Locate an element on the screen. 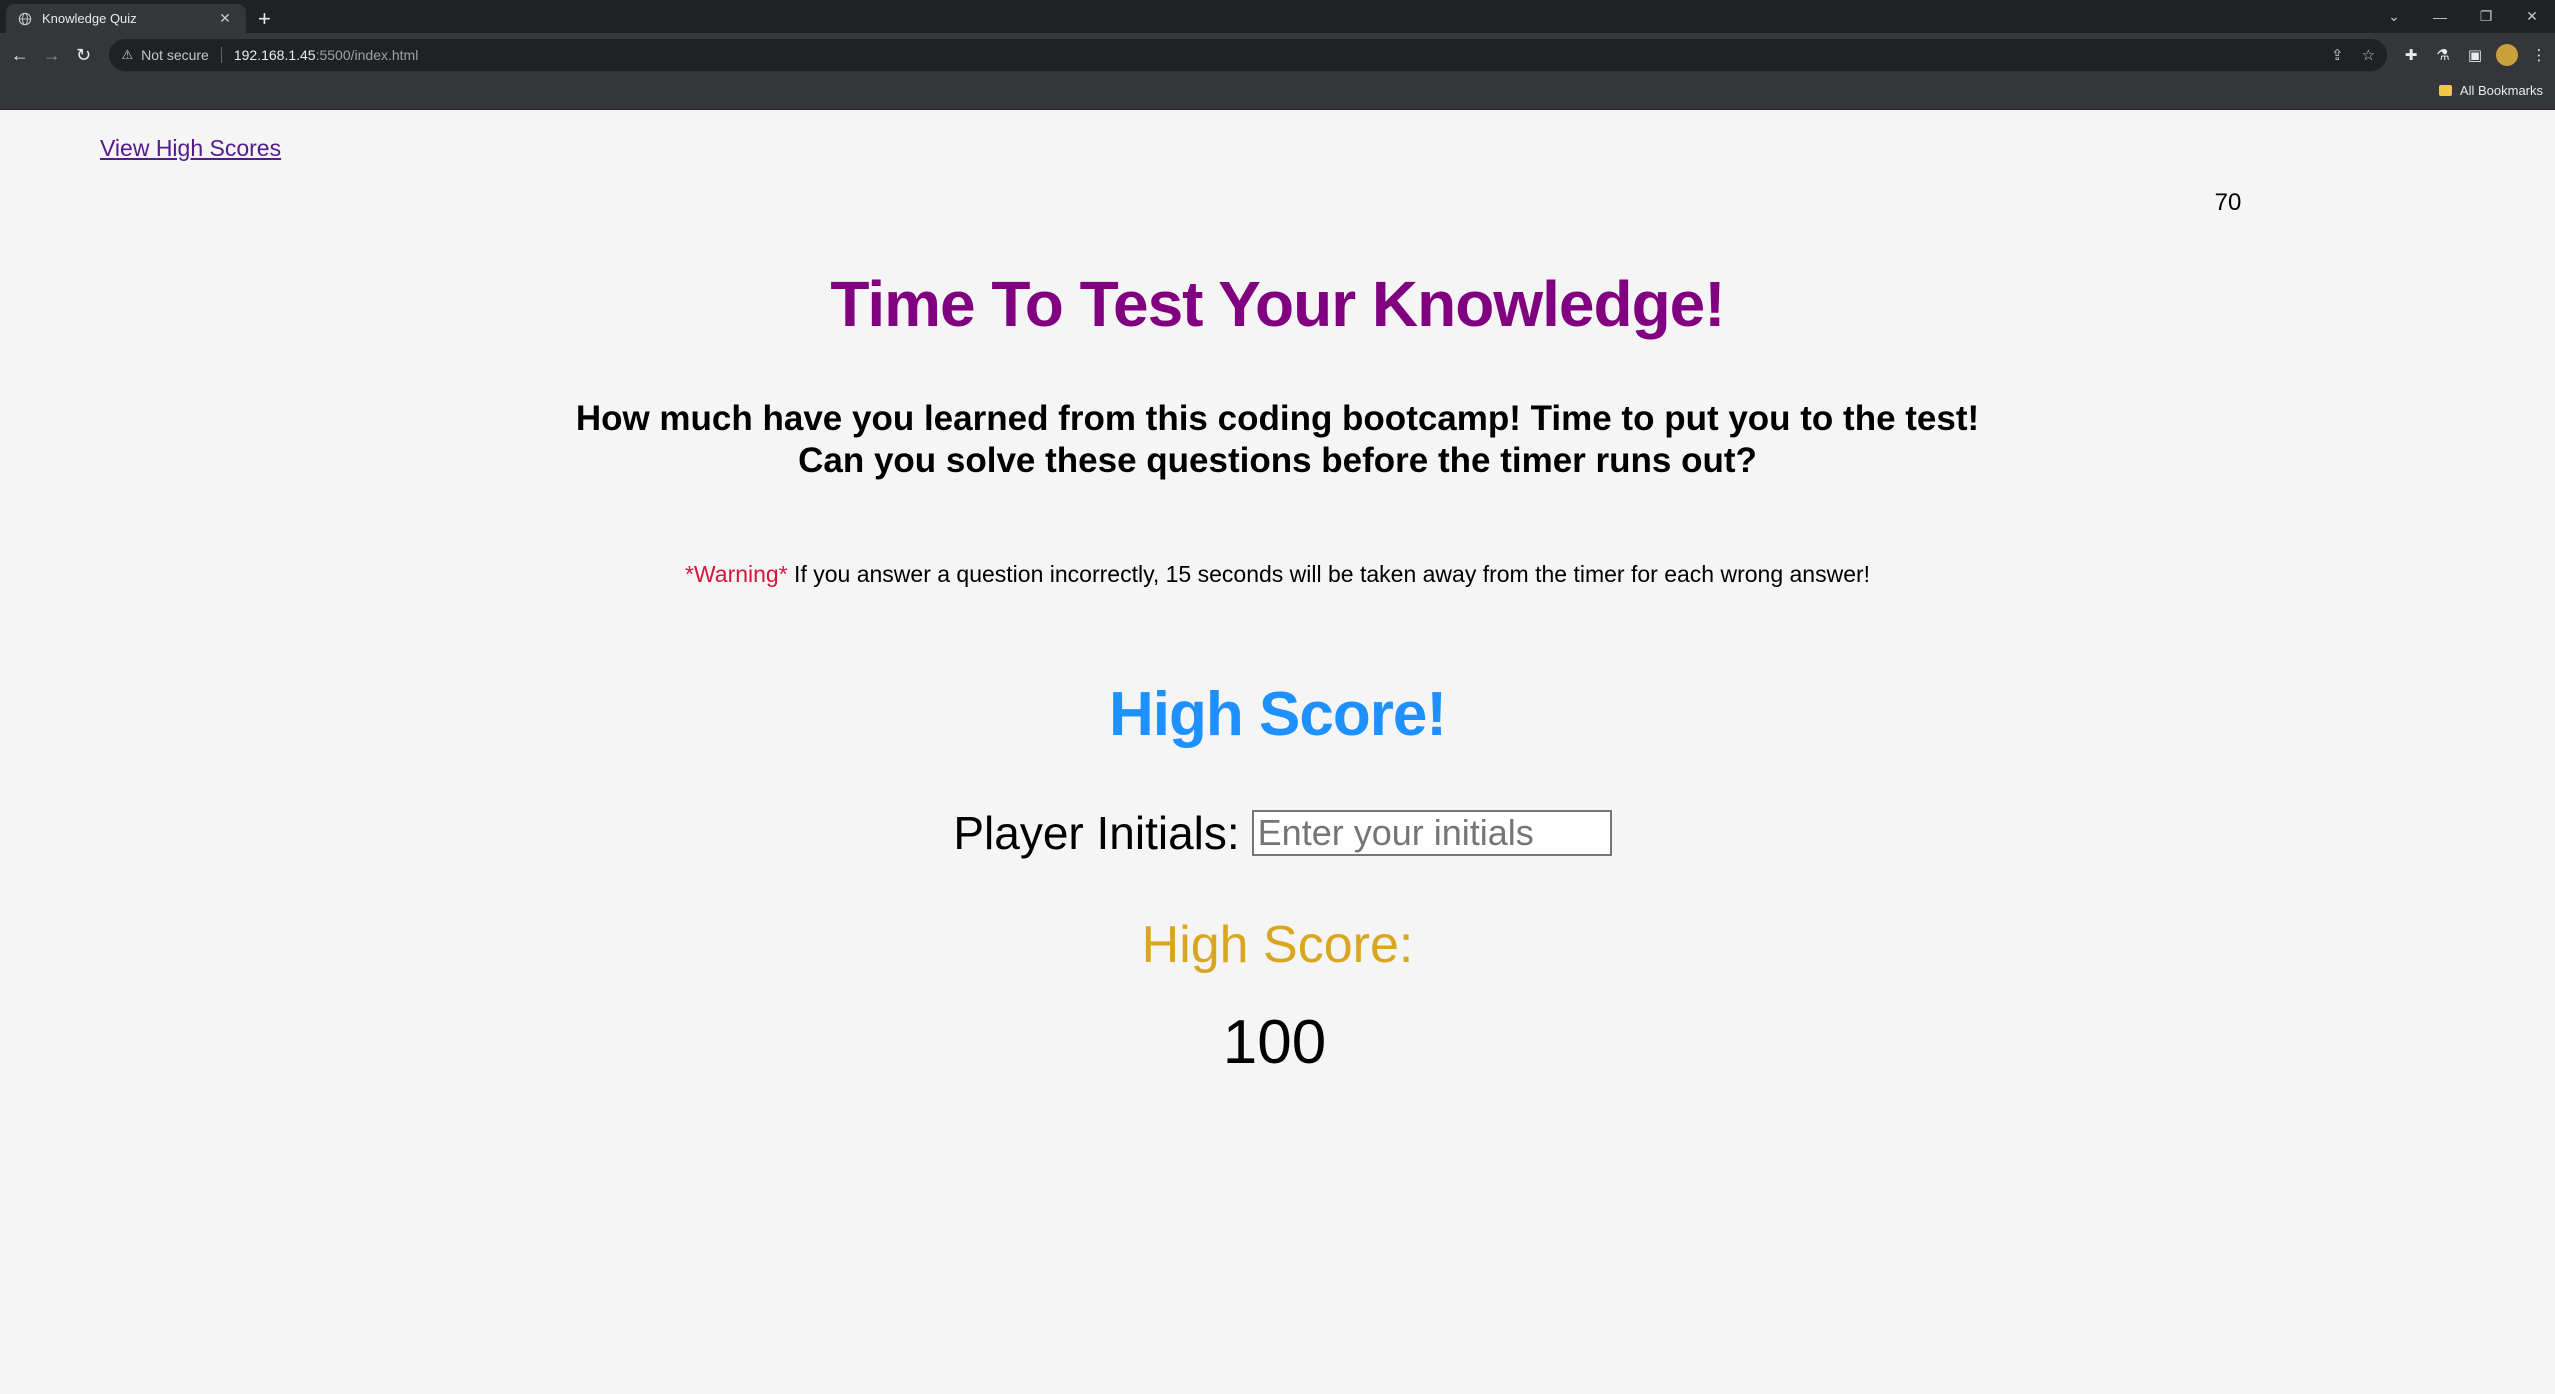 The width and height of the screenshot is (2555, 1394). initials-input is located at coordinates (1431, 833).